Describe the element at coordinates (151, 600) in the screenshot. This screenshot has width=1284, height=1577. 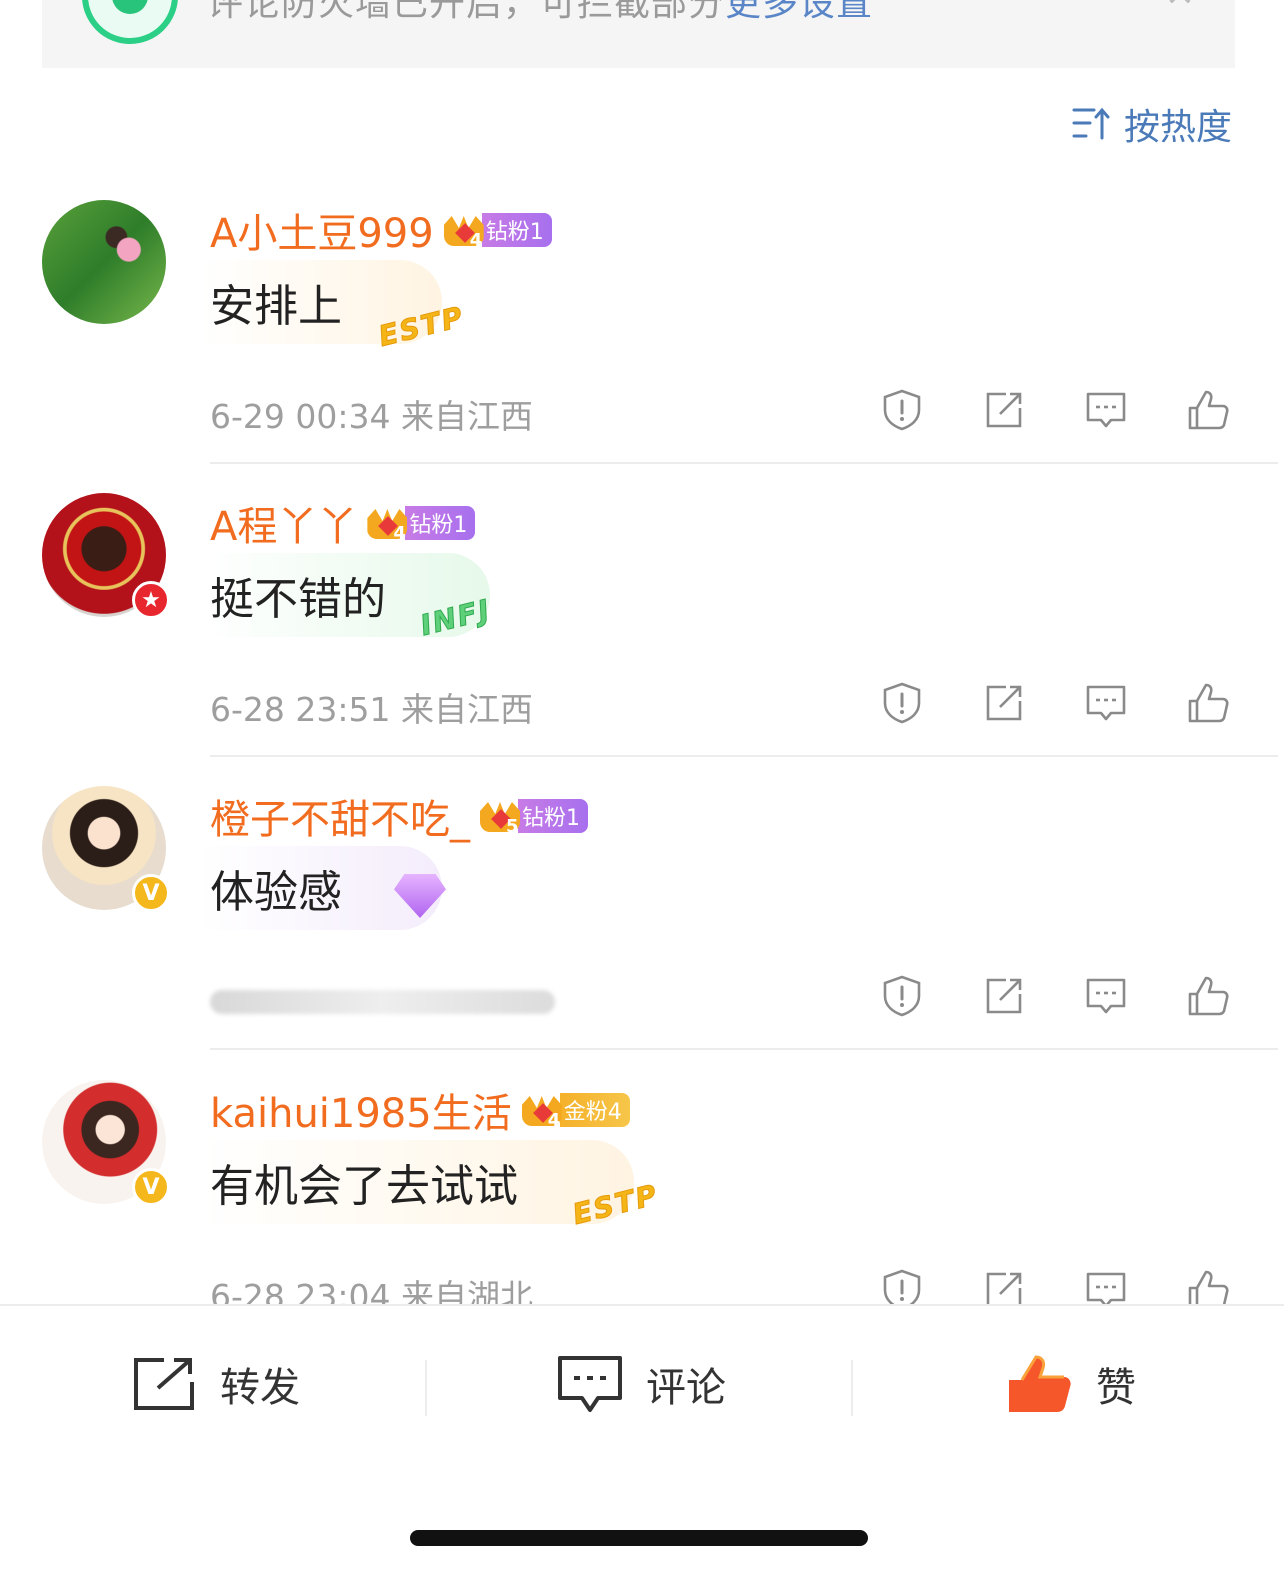
I see `verified-badge-icon: ★` at that location.